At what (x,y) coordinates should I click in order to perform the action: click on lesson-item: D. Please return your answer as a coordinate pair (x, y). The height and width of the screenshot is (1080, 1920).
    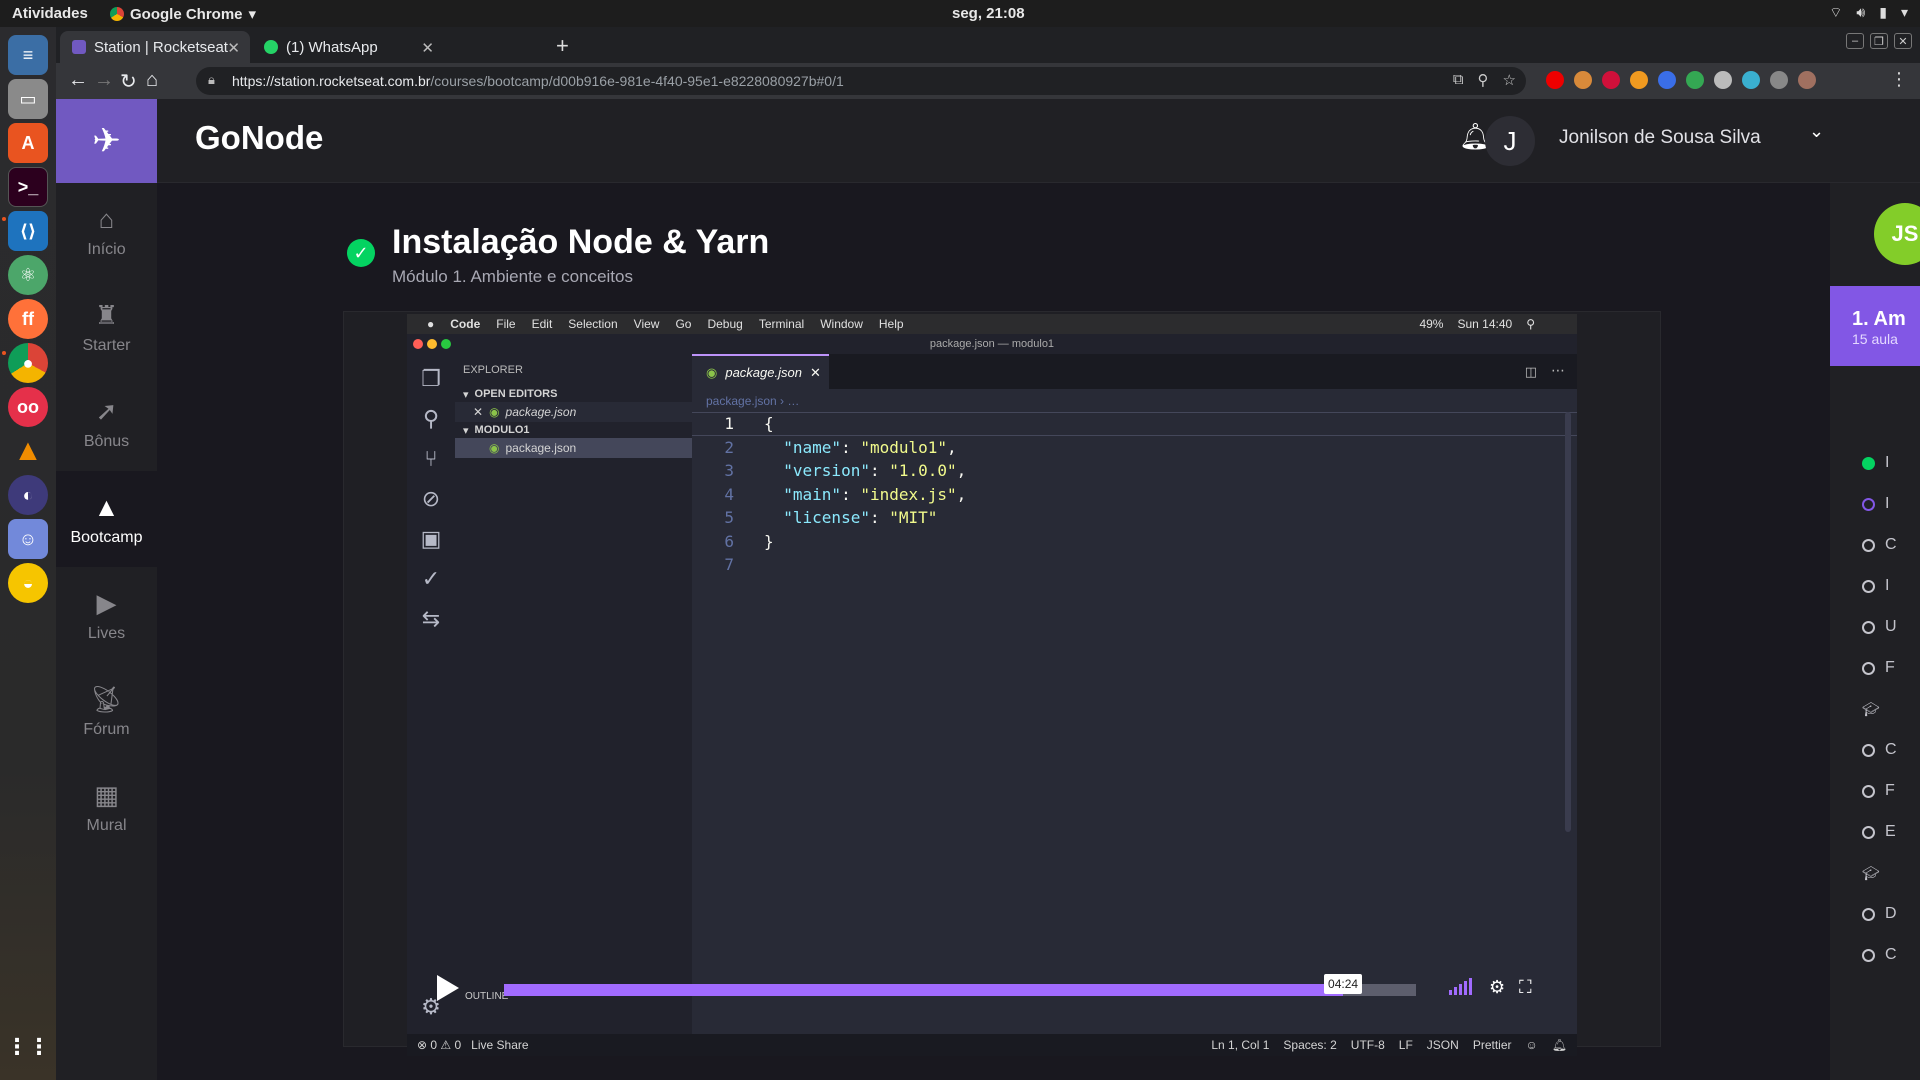
    Looking at the image, I should click on (1887, 914).